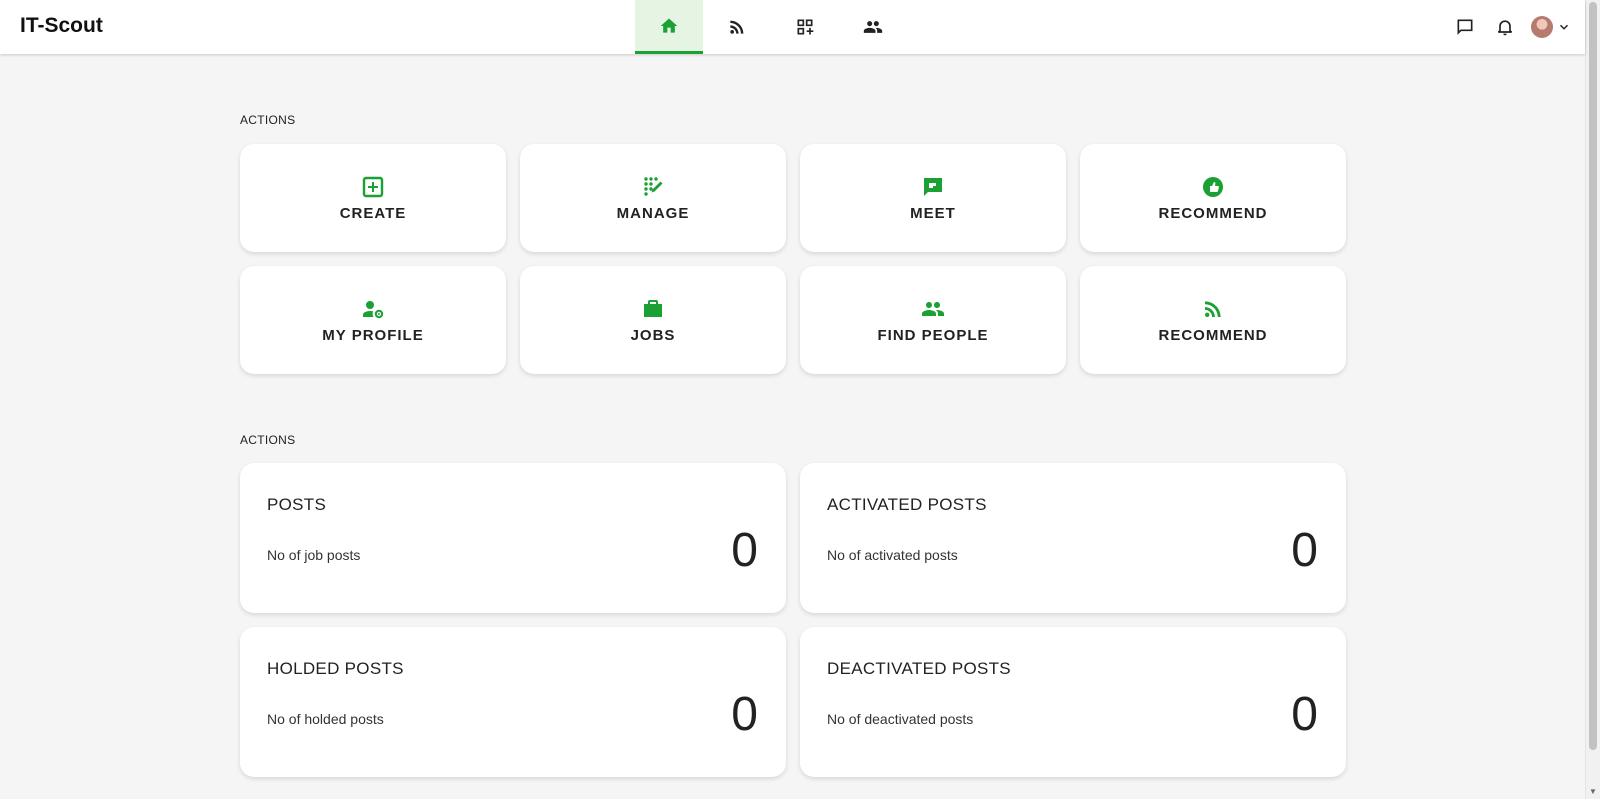  I want to click on manage-label: MANAGE, so click(653, 213).